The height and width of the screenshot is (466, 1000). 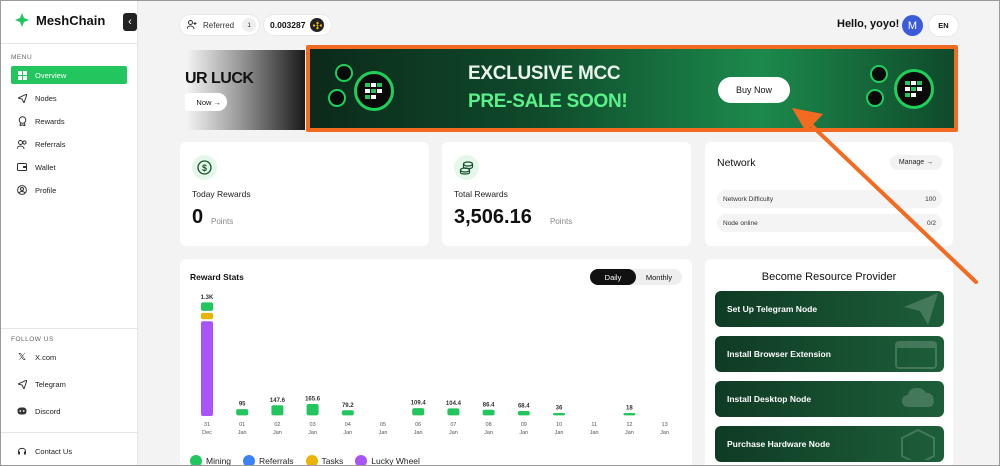 What do you see at coordinates (69, 384) in the screenshot?
I see `social-link-telegram: Telegram` at bounding box center [69, 384].